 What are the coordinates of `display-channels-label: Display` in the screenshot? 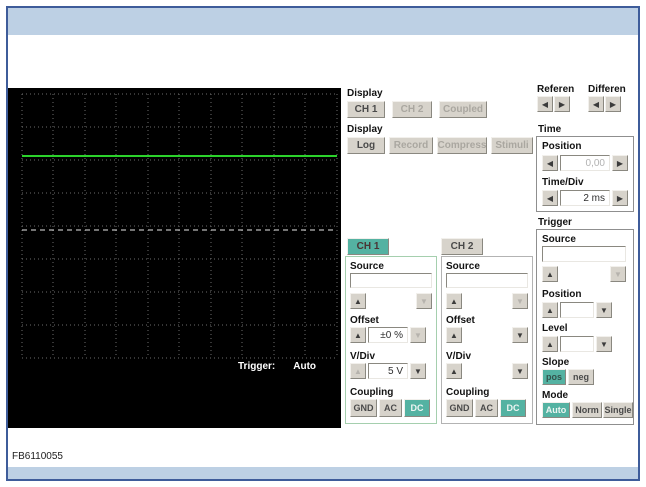 It's located at (365, 93).